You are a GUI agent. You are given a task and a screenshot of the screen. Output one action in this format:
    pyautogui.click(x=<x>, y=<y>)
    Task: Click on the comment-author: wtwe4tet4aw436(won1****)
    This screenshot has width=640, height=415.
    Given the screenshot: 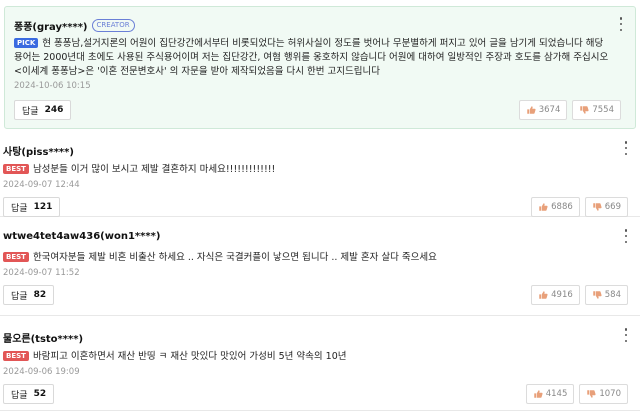 What is the action you would take?
    pyautogui.click(x=81, y=236)
    